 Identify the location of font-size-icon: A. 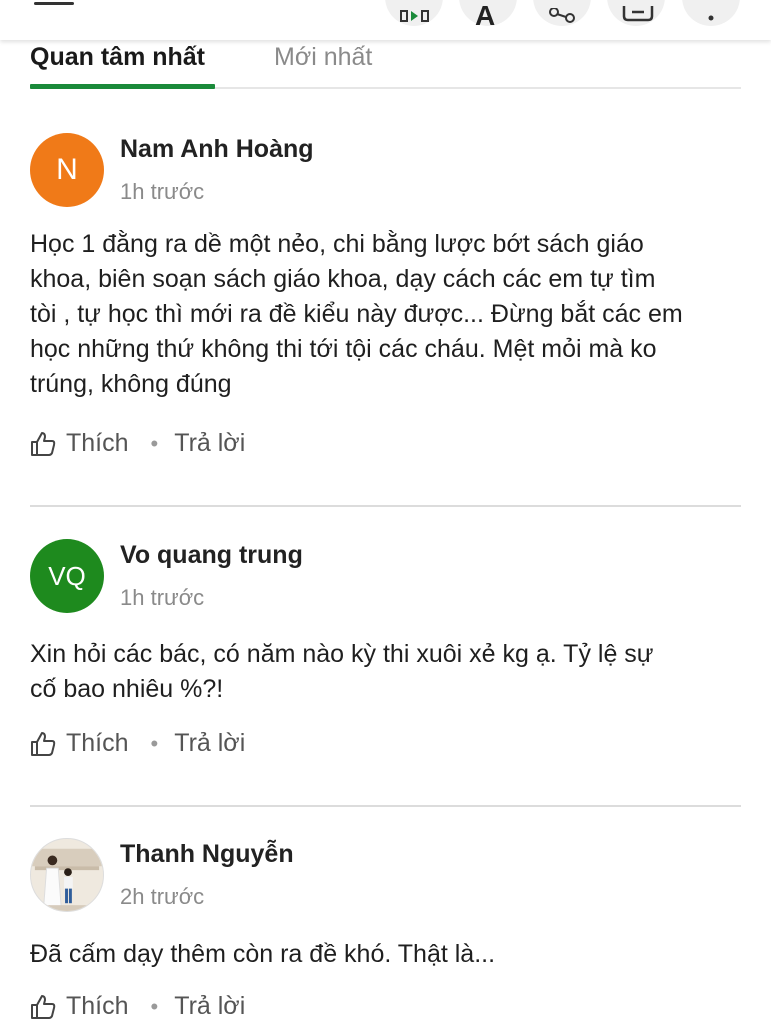
(488, 15).